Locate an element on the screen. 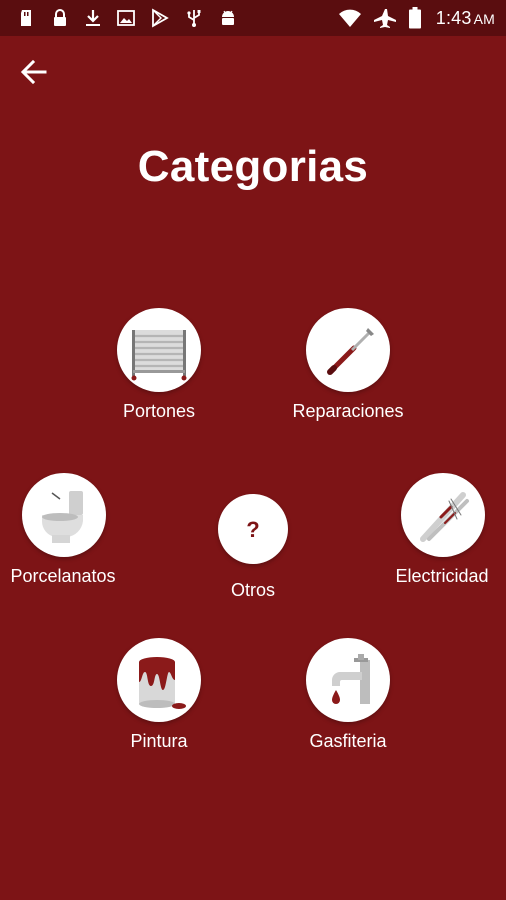 This screenshot has height=900, width=506. battery-icon is located at coordinates (415, 18).